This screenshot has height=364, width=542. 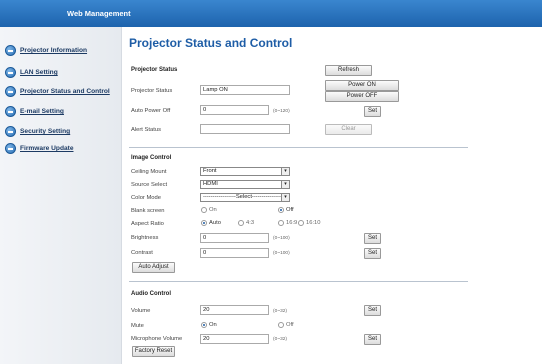 What do you see at coordinates (234, 253) in the screenshot?
I see `contrast-input: 0` at bounding box center [234, 253].